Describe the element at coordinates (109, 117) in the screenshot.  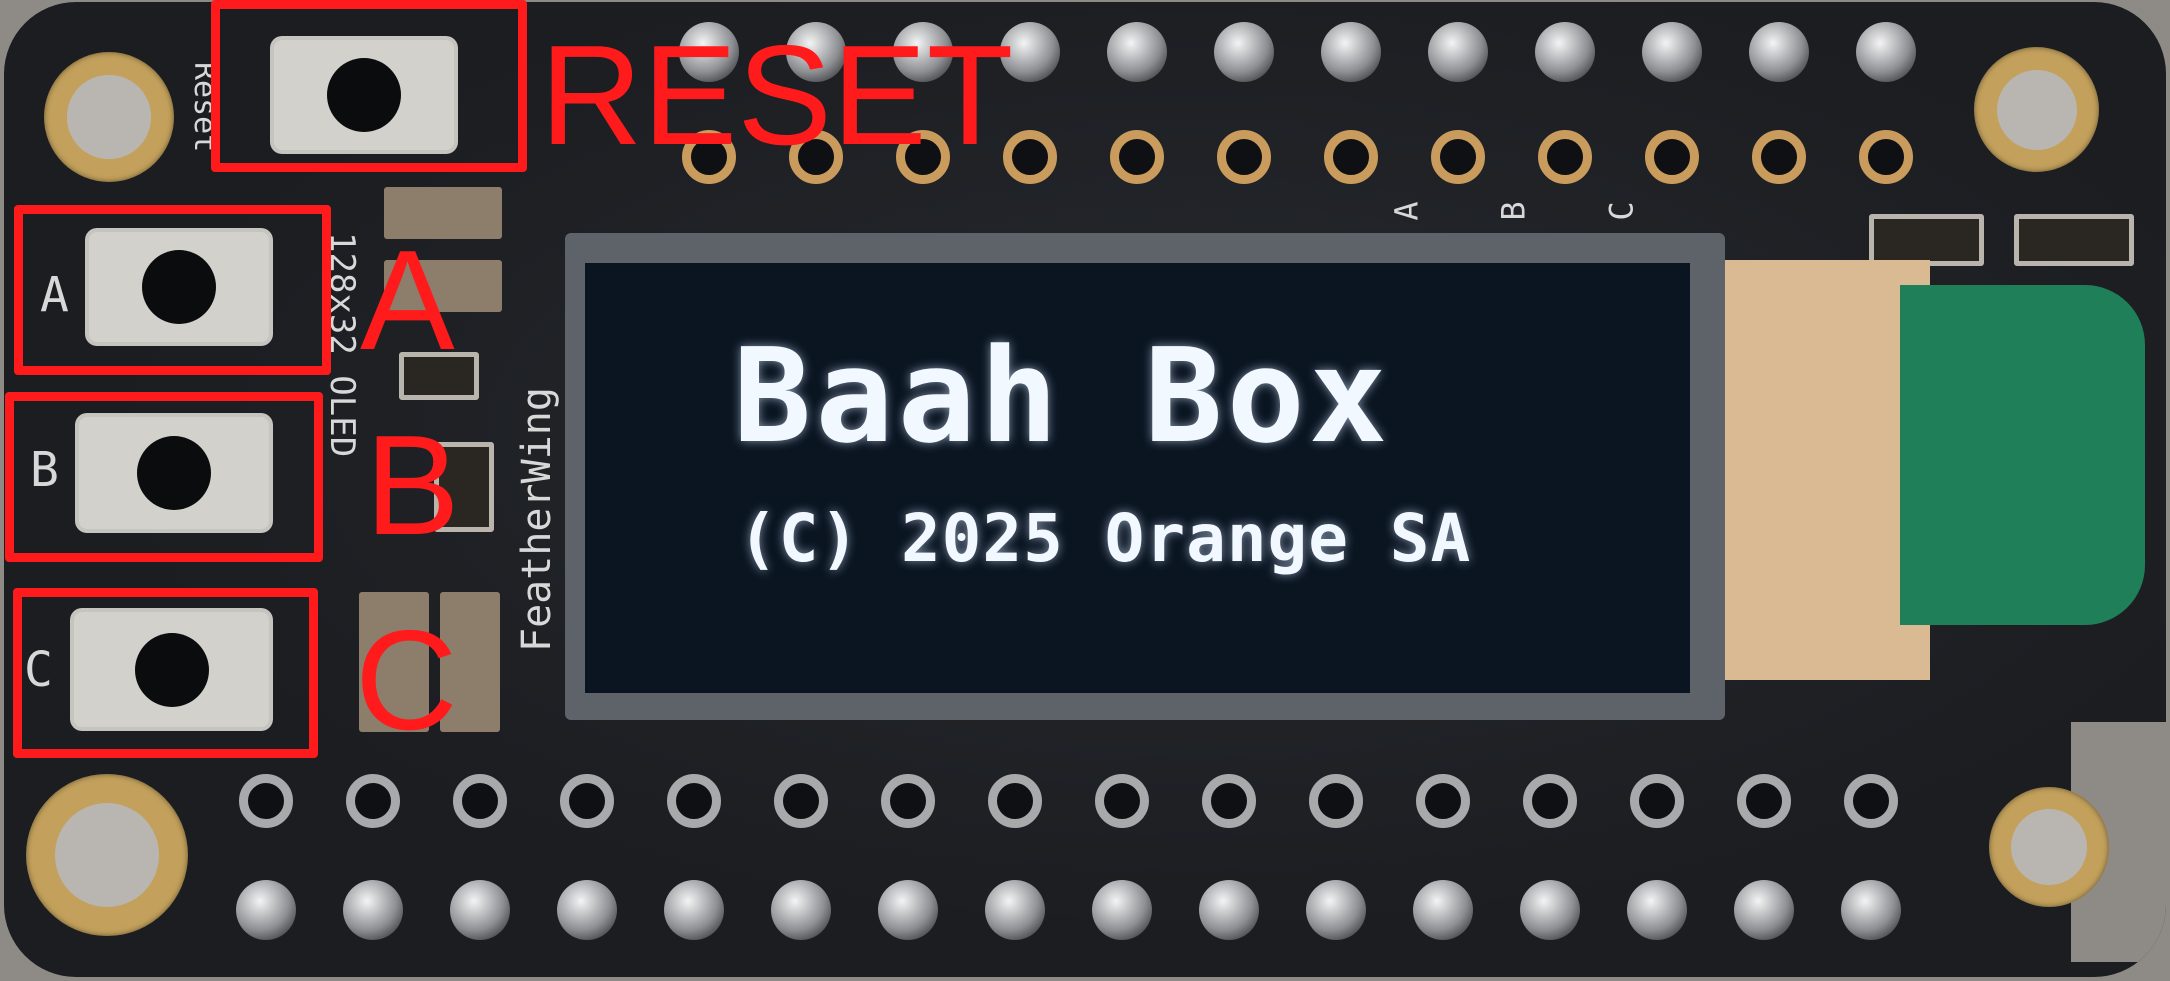
I see `mounting-hole-top-left` at that location.